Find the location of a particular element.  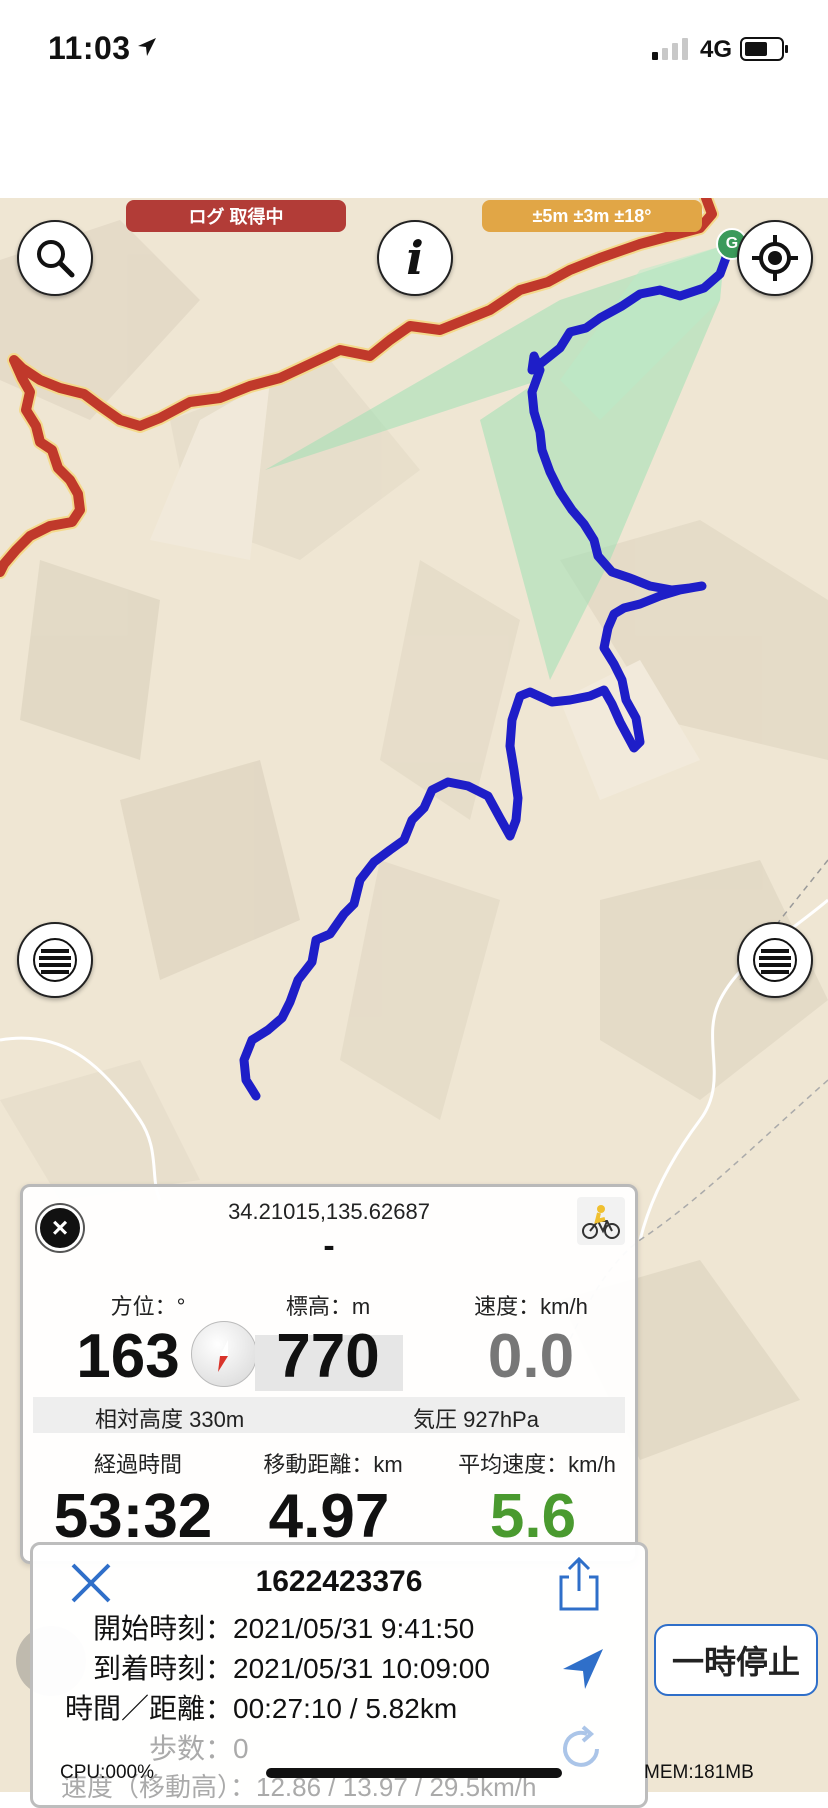

menu-button-left is located at coordinates (55, 960).